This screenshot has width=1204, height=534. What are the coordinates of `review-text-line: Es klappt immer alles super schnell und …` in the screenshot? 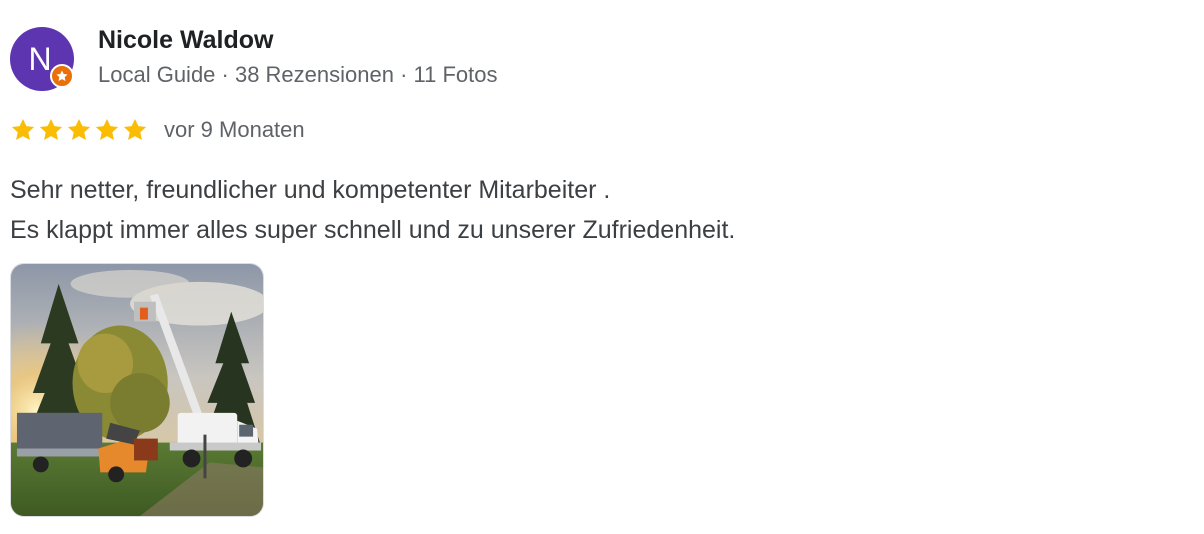 It's located at (373, 230).